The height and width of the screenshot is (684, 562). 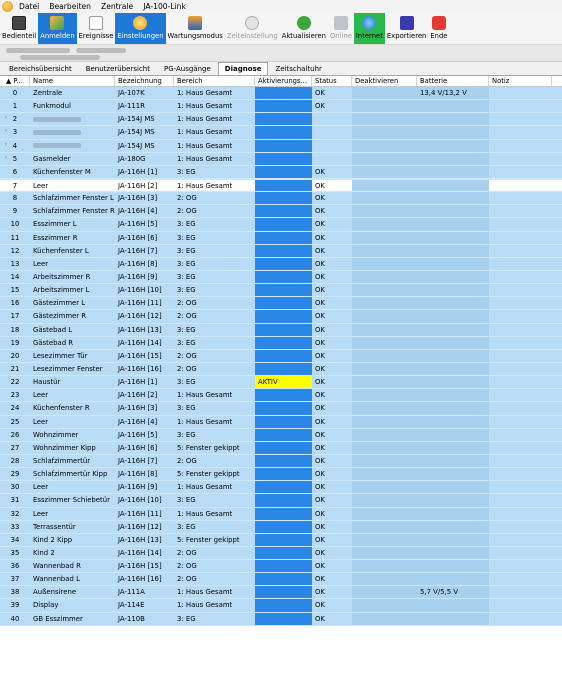 I want to click on col-header-name: Name, so click(x=72, y=81).